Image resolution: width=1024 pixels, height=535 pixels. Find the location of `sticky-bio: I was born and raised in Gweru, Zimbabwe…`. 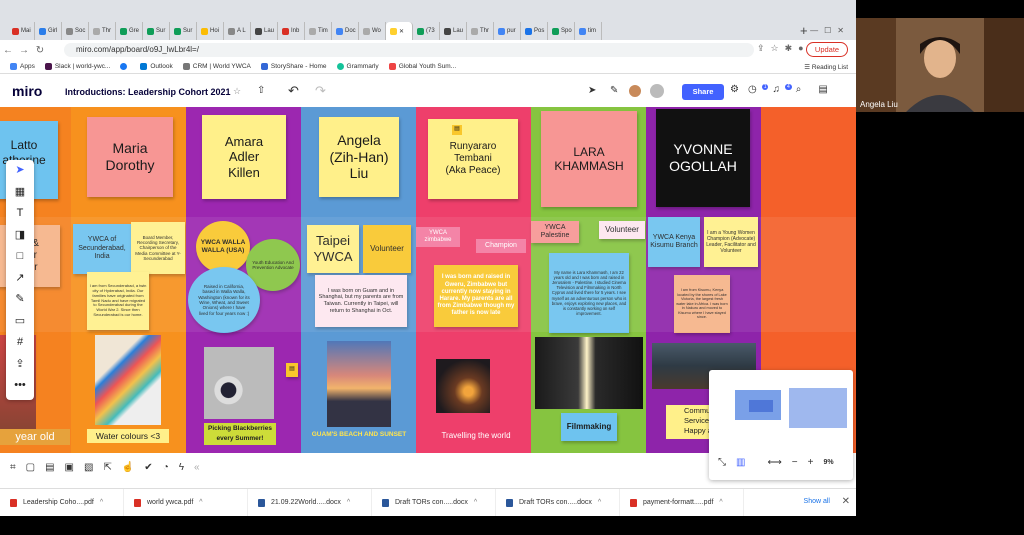

sticky-bio: I was born and raised in Gweru, Zimbabwe… is located at coordinates (476, 296).